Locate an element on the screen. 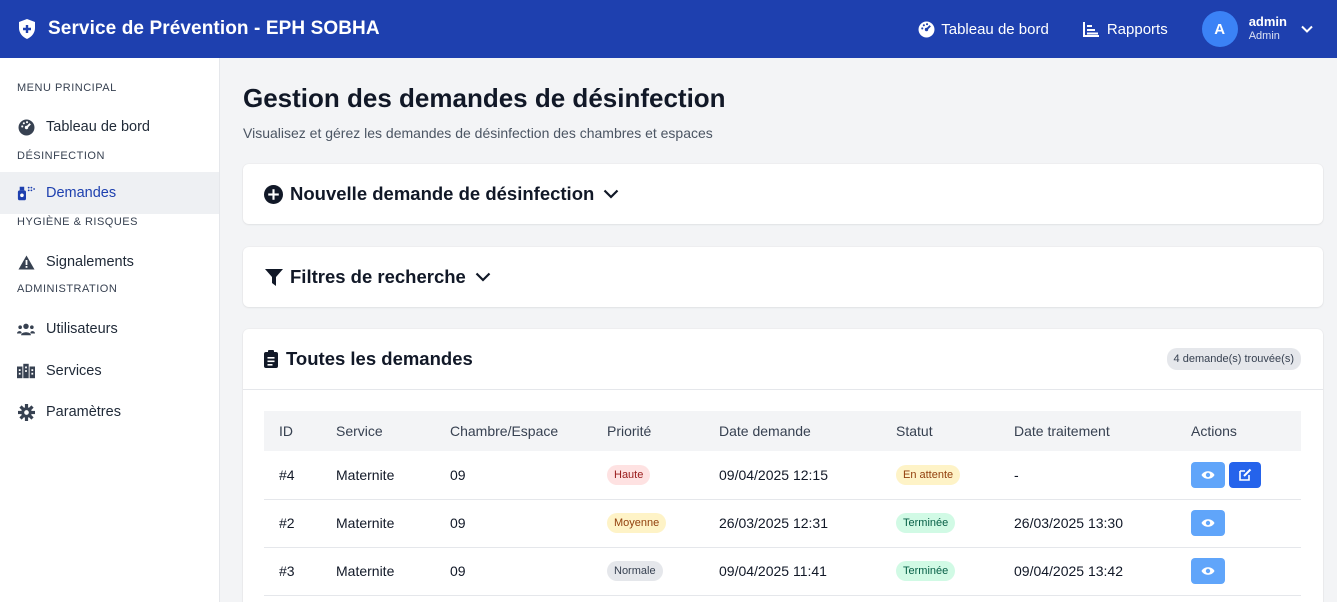  brand: Service de Prévention - EPH SOBHA is located at coordinates (190, 29).